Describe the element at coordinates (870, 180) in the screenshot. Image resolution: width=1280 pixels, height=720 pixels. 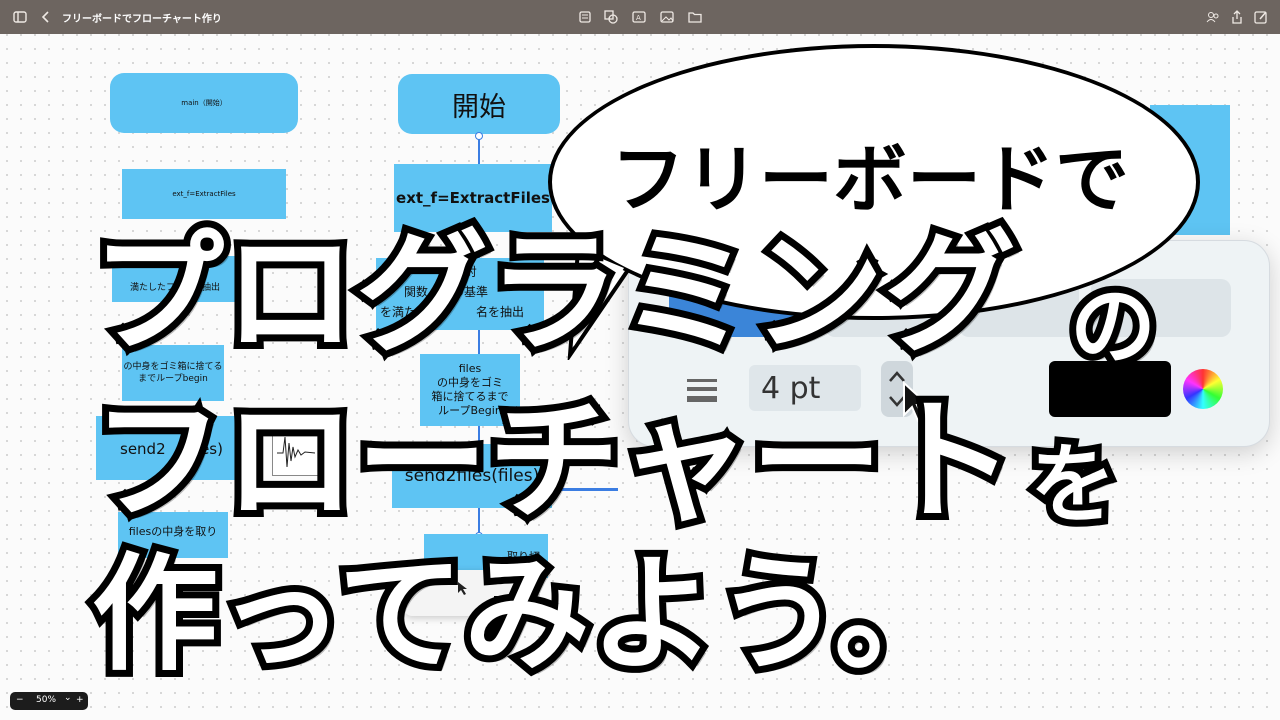
I see `bubble-text: フリーボードで` at that location.